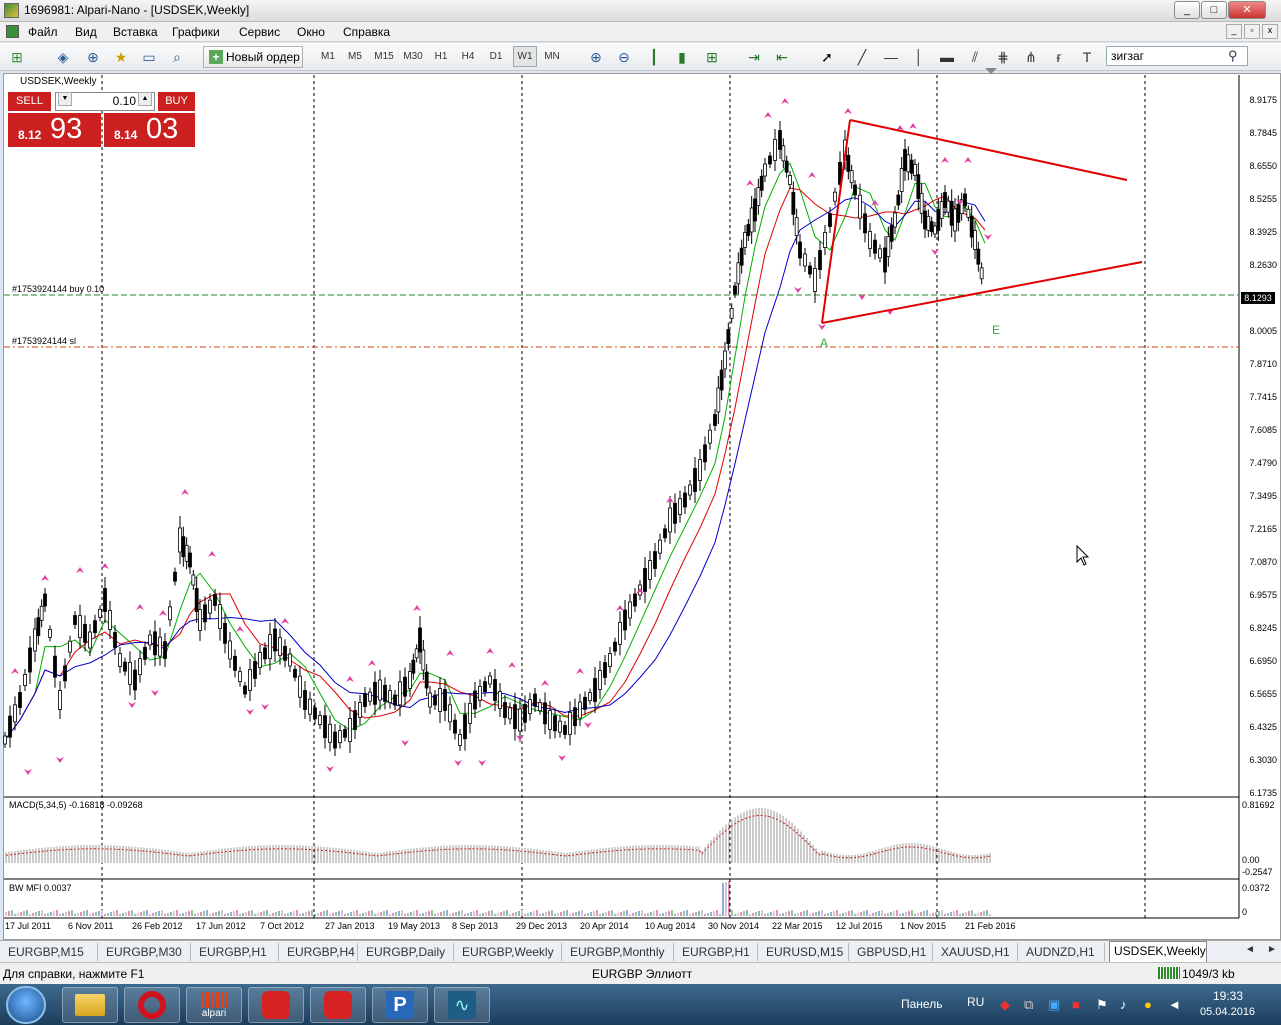 This screenshot has width=1281, height=1025. What do you see at coordinates (1263, 463) in the screenshot?
I see `price-tick: 7.4790` at bounding box center [1263, 463].